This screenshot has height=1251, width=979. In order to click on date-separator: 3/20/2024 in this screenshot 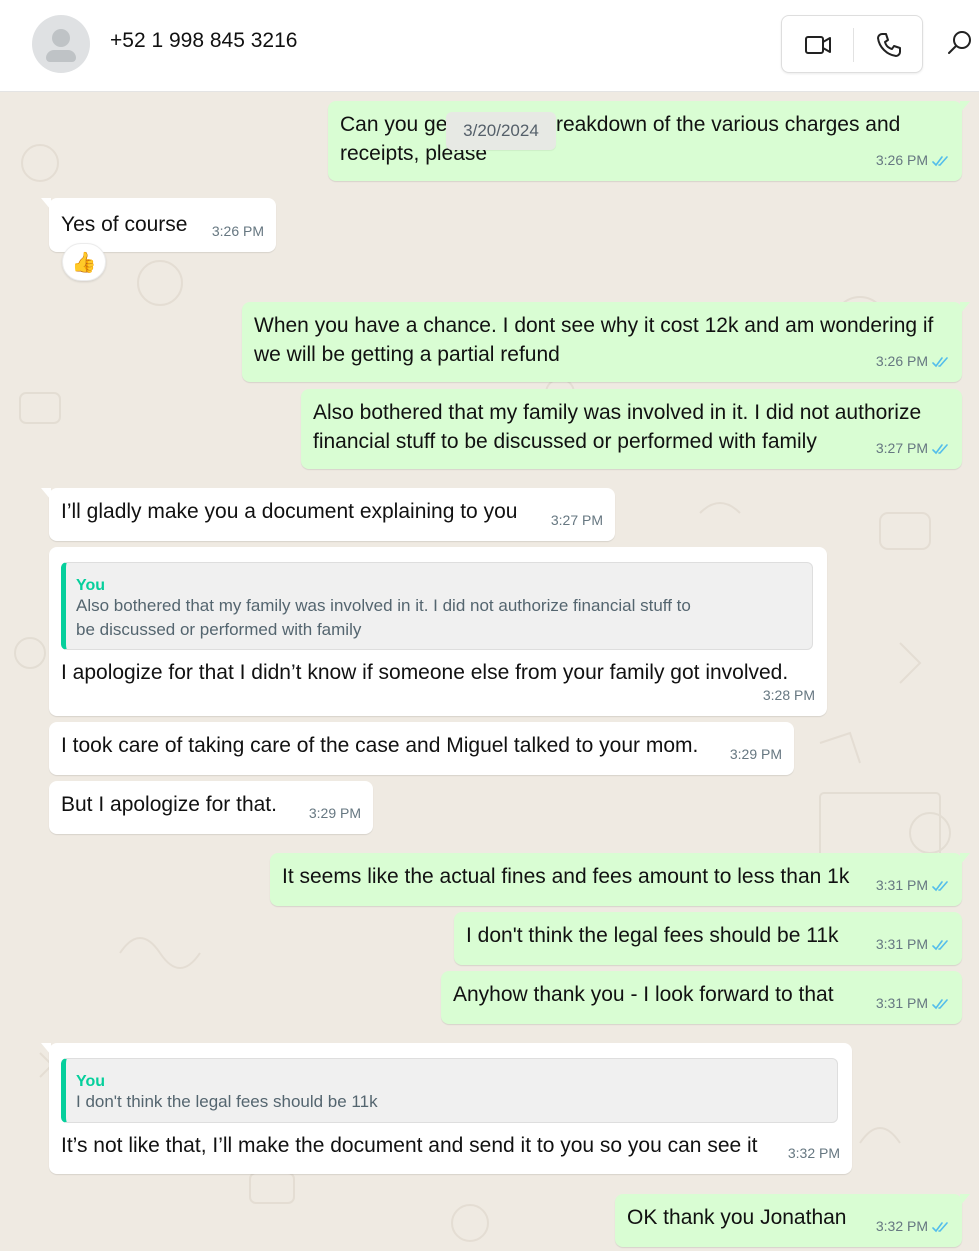, I will do `click(501, 131)`.